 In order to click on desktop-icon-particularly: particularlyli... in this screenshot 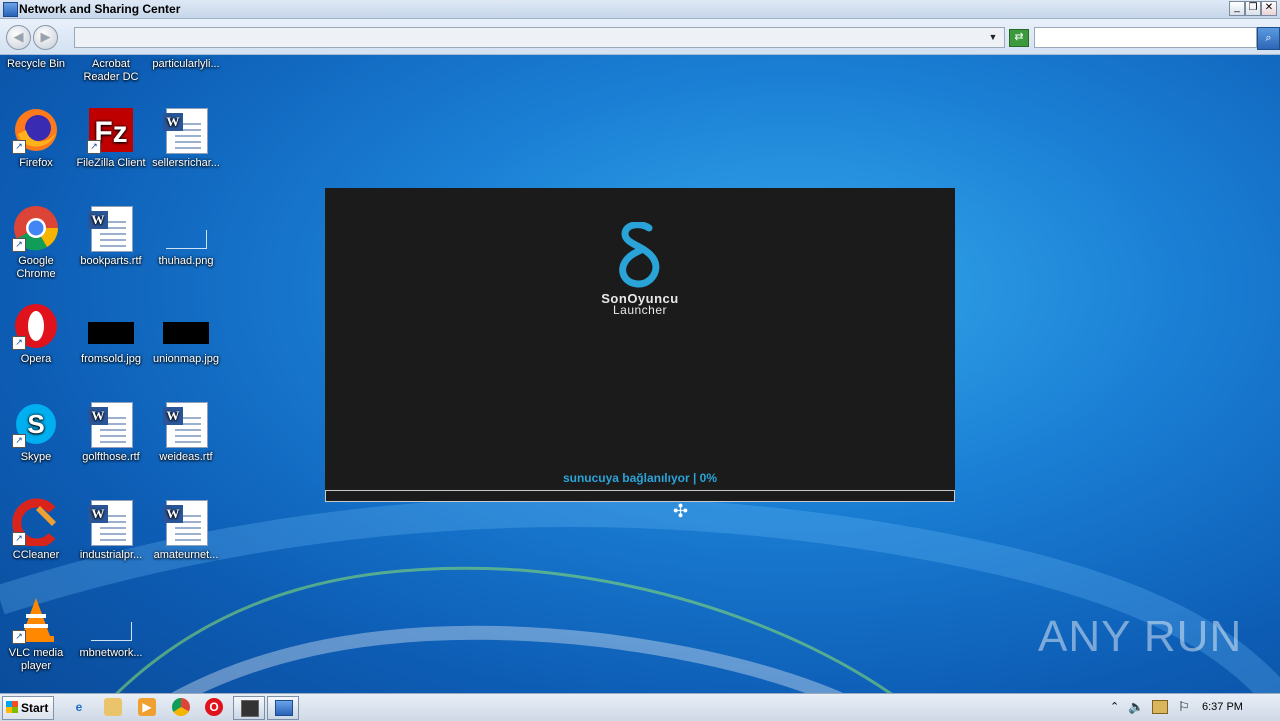, I will do `click(186, 64)`.